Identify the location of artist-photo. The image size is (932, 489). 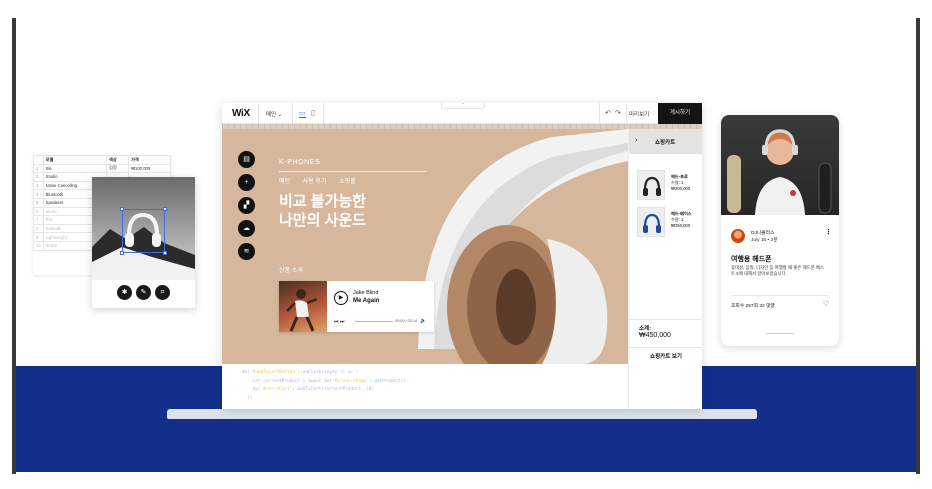
(303, 306).